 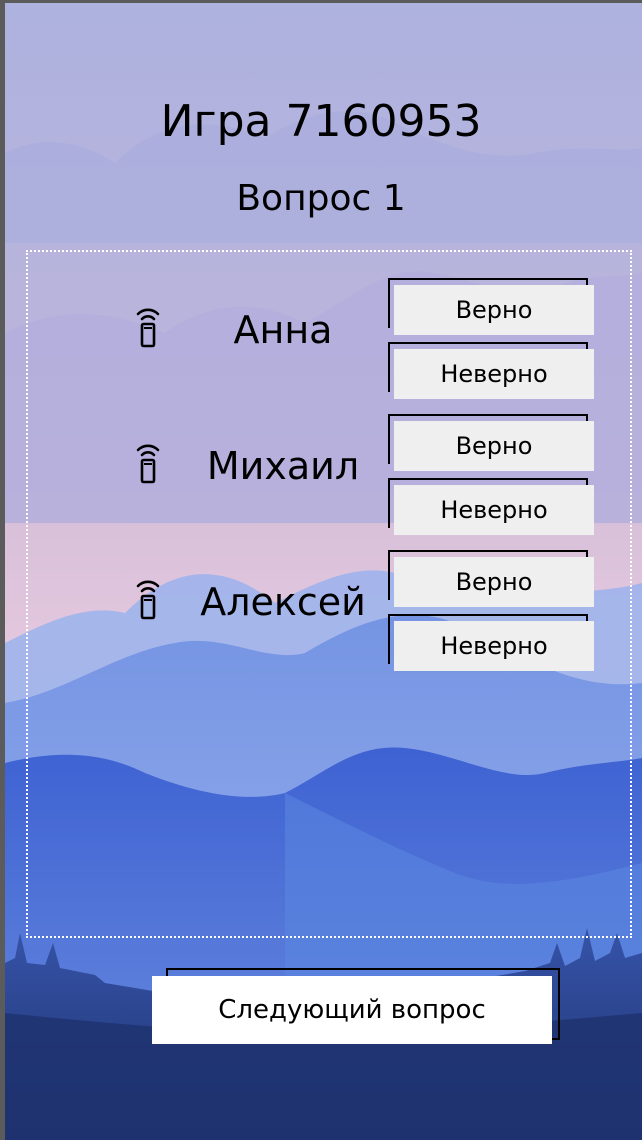 I want to click on question-title: Вопрос 1, so click(x=321, y=198).